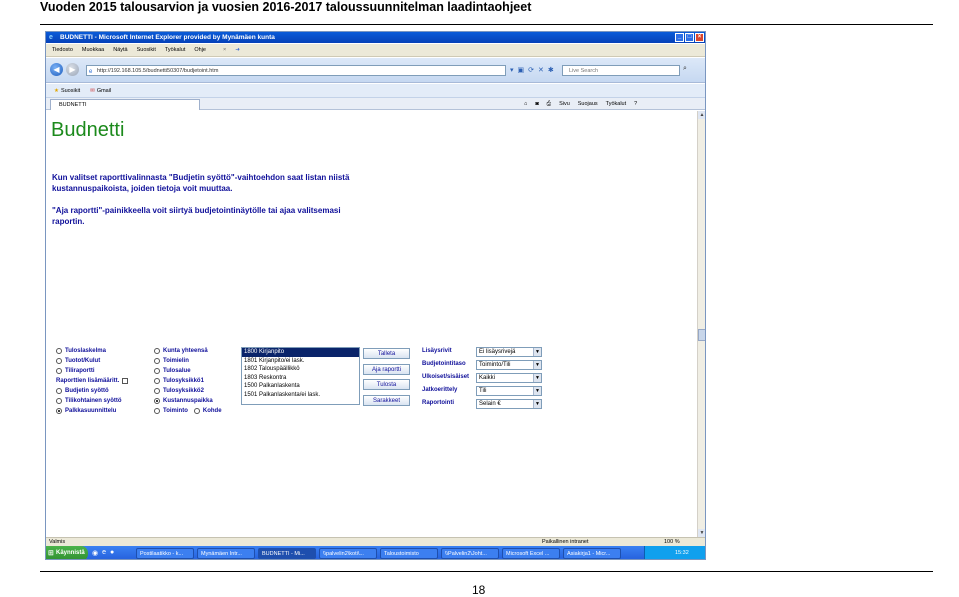  I want to click on list-item: 1501 Palkanlaskenta/ei lask., so click(300, 395).